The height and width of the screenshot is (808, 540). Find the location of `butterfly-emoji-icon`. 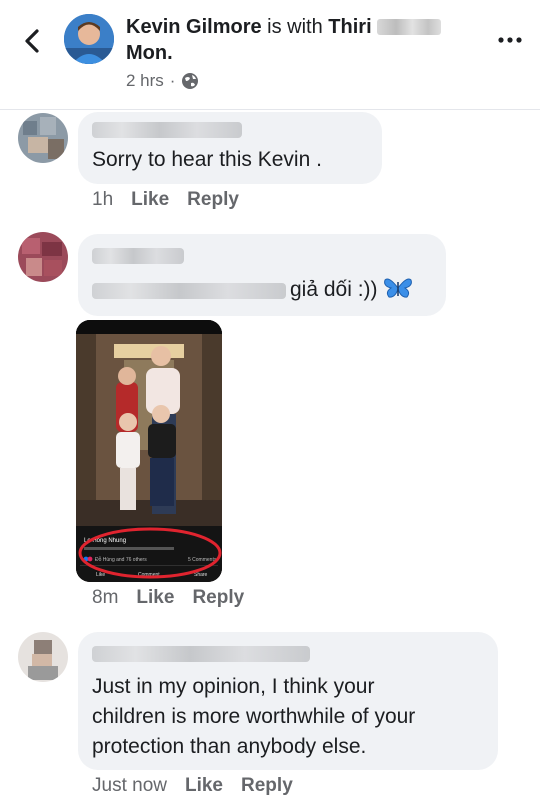

butterfly-emoji-icon is located at coordinates (398, 288).